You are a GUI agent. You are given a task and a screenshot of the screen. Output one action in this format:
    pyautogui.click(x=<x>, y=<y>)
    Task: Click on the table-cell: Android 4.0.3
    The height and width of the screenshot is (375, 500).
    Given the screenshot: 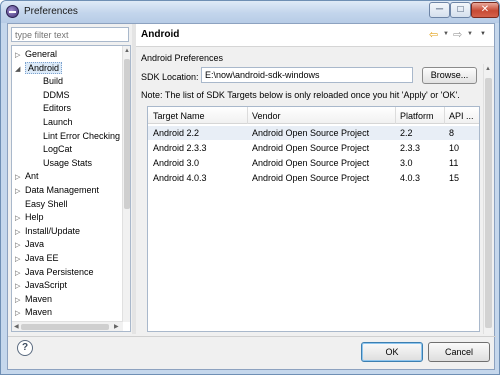 What is the action you would take?
    pyautogui.click(x=180, y=178)
    